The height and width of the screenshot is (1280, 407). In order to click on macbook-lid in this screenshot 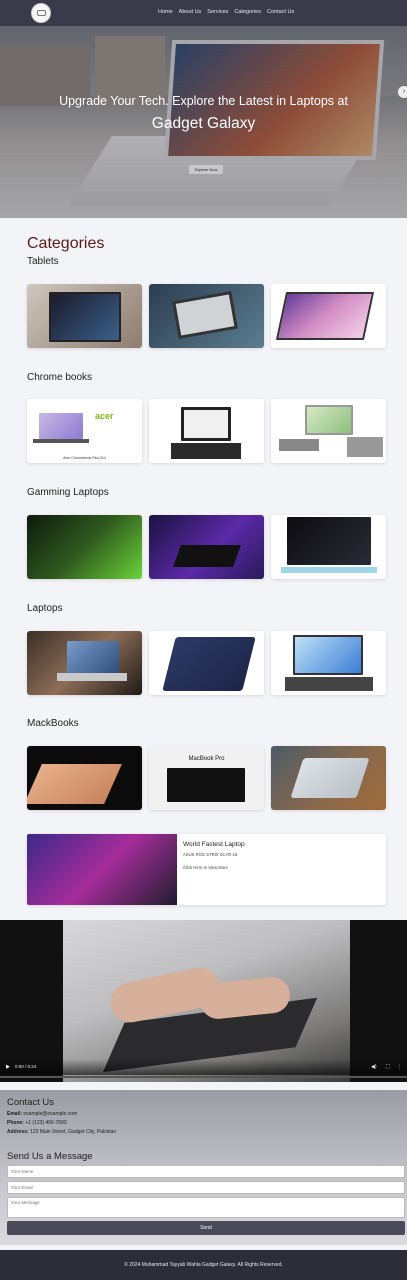, I will do `click(330, 778)`.